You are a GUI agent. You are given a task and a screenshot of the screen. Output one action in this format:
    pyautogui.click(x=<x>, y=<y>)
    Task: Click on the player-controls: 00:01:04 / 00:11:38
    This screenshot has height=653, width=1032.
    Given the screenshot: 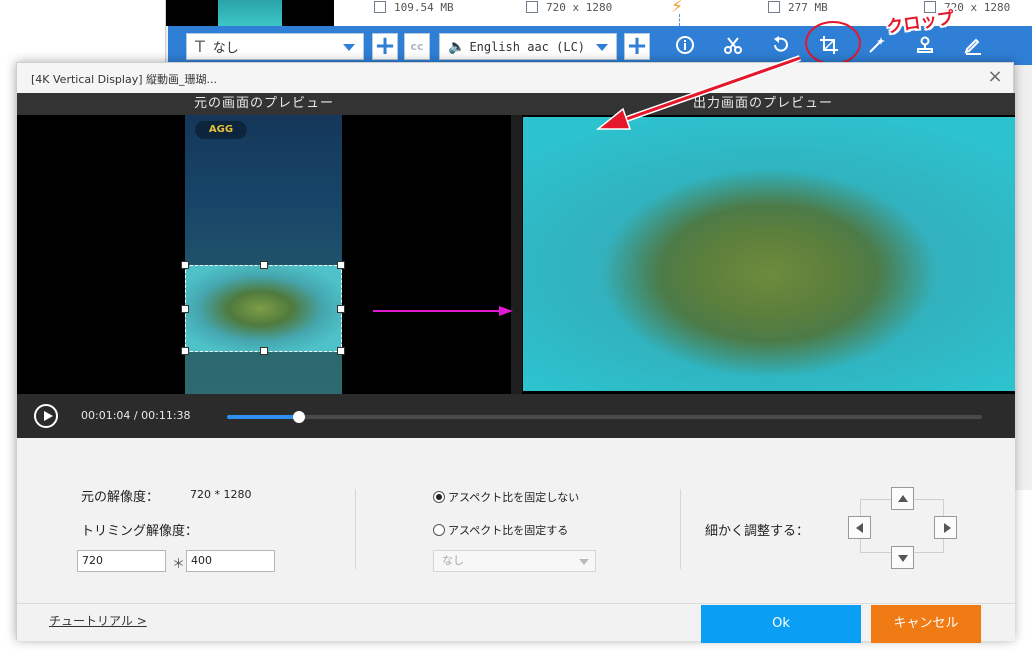 What is the action you would take?
    pyautogui.click(x=516, y=416)
    